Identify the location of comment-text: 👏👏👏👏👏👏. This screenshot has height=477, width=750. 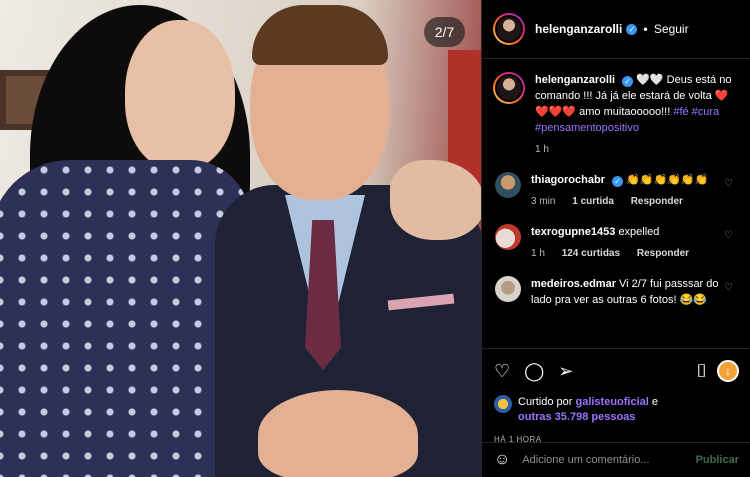
(667, 180).